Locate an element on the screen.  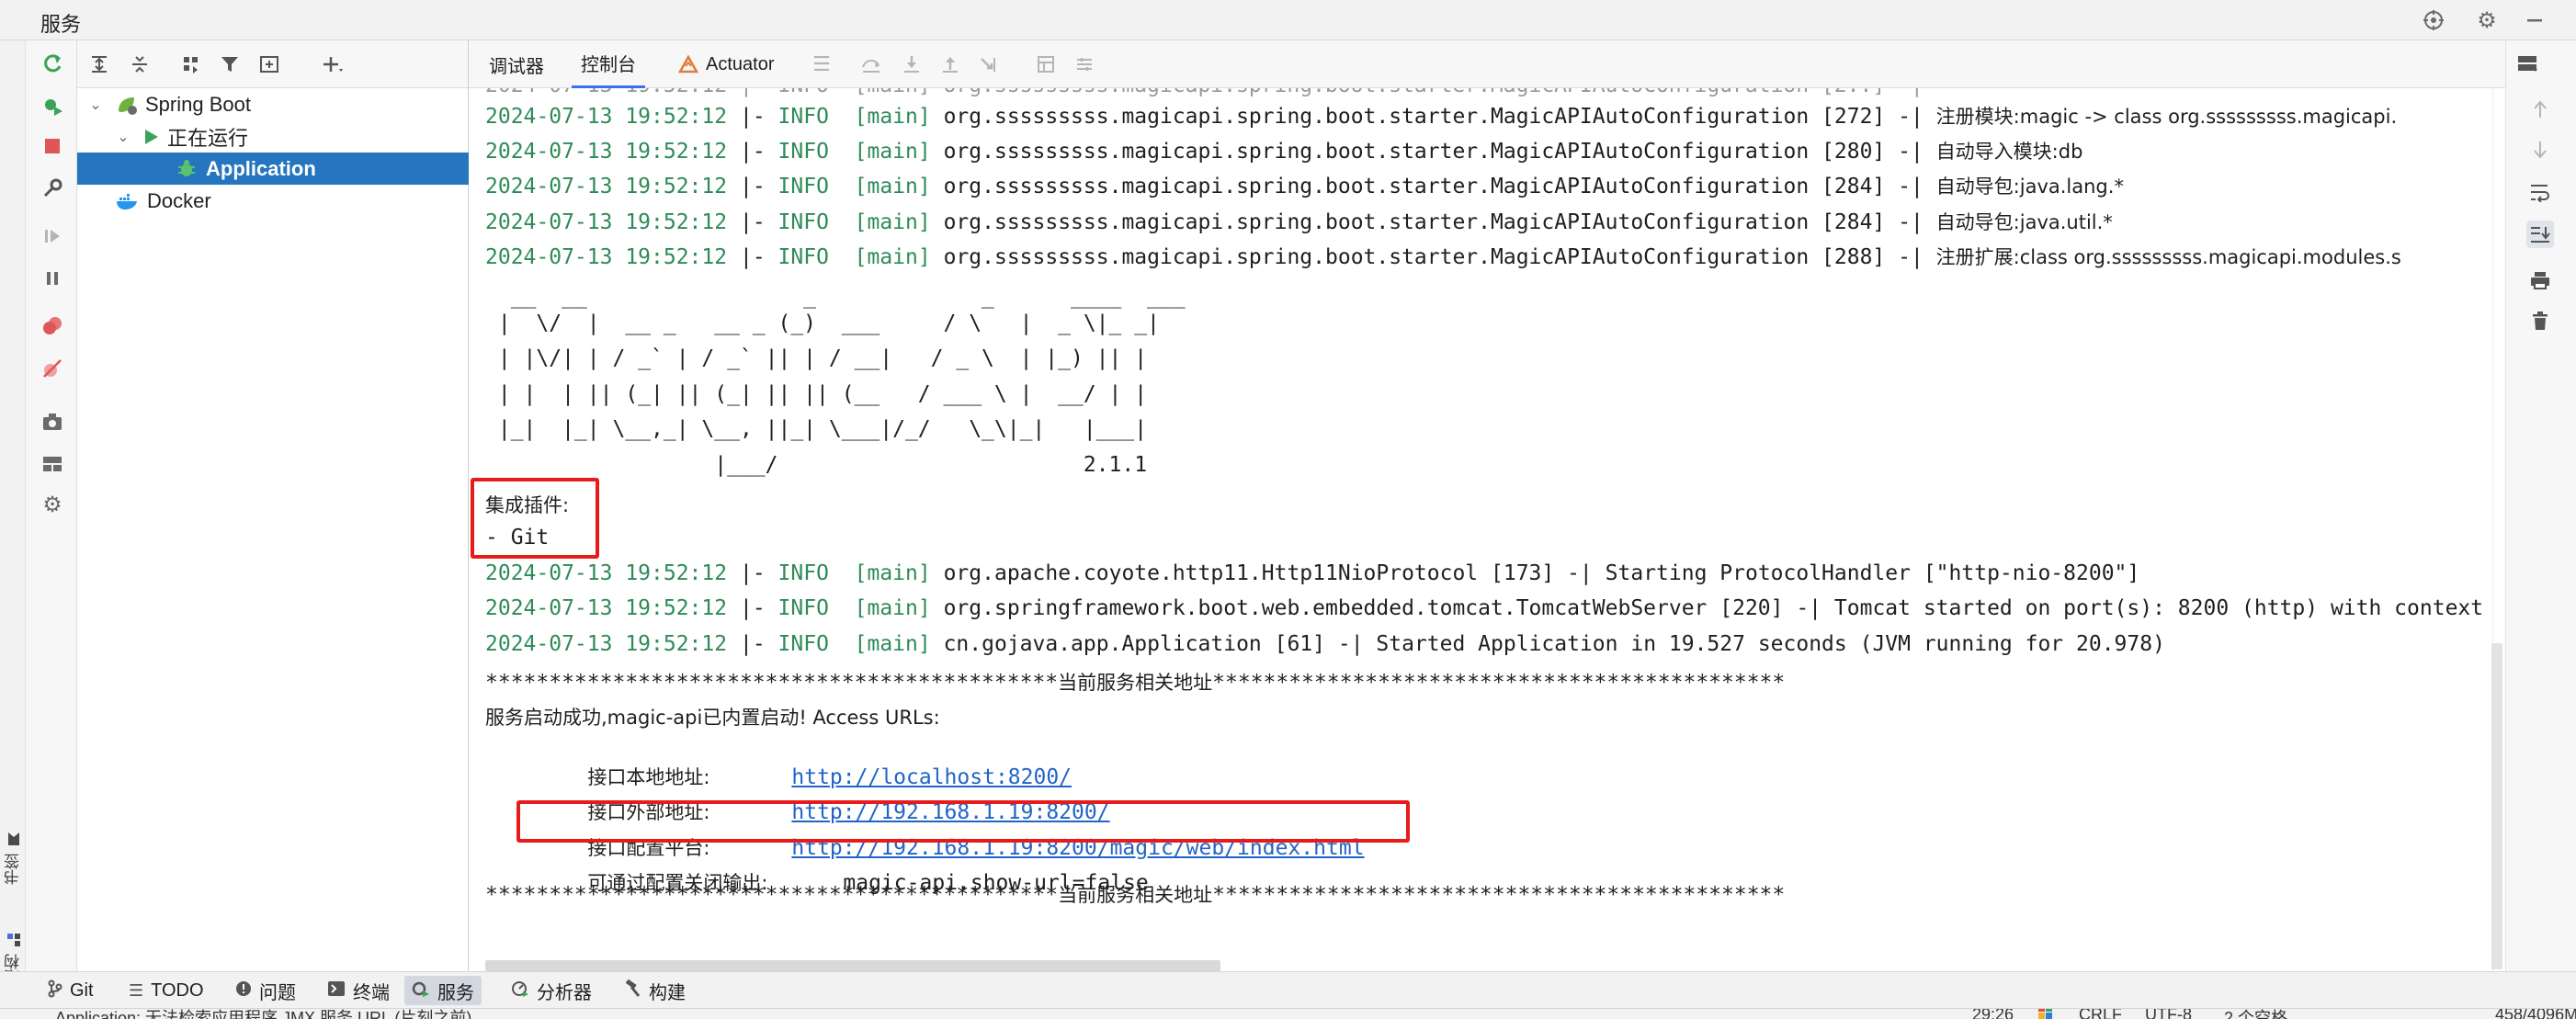
target-icon is located at coordinates (2434, 20).